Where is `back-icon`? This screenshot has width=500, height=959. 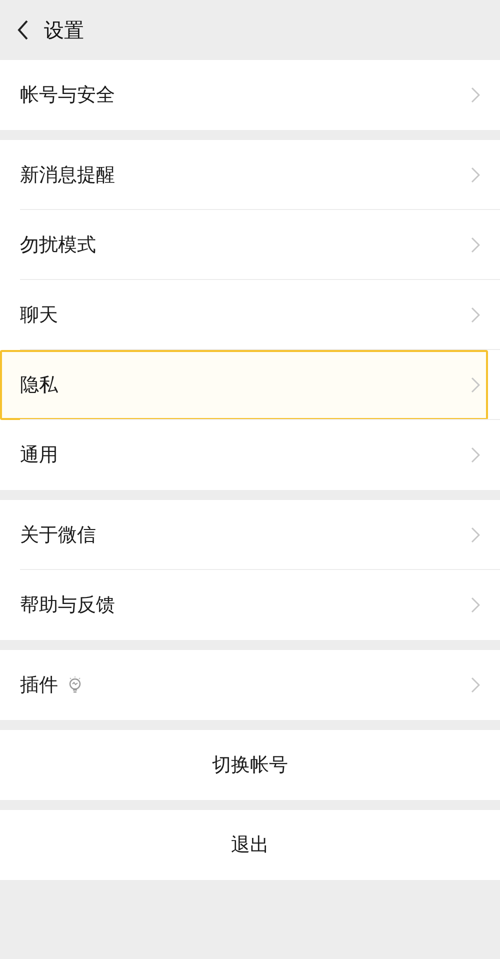 back-icon is located at coordinates (23, 30).